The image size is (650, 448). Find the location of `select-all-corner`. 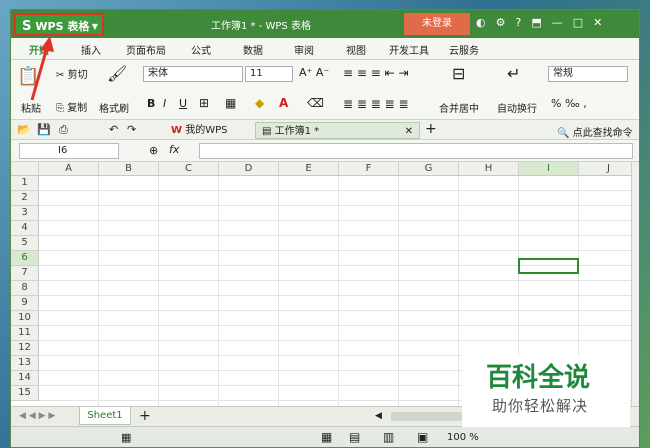

select-all-corner is located at coordinates (25, 169).